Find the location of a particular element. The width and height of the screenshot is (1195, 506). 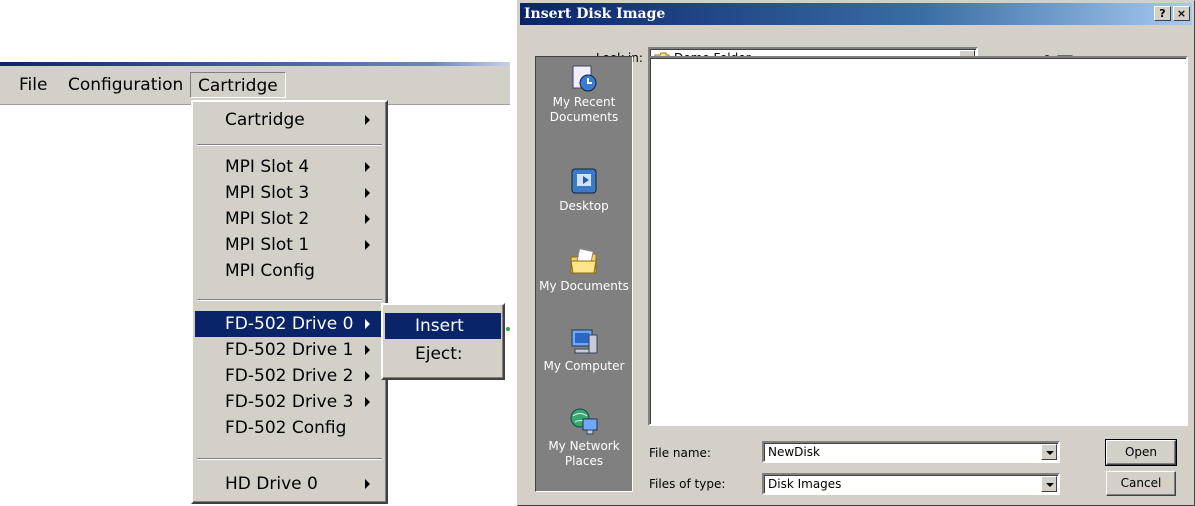

desktop-icon is located at coordinates (584, 182).